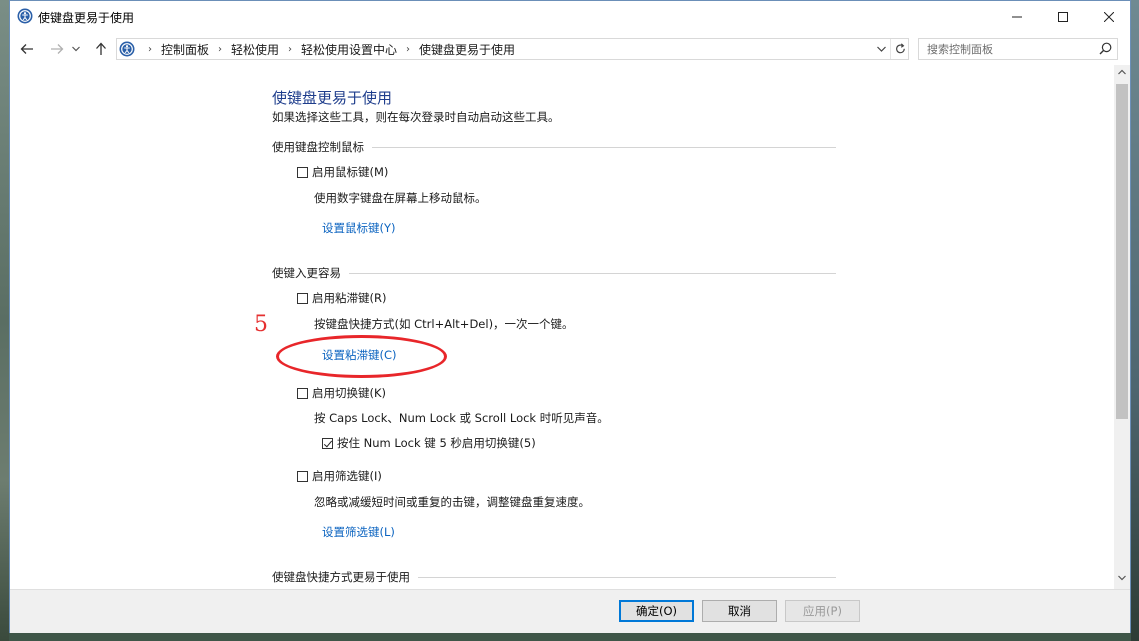 This screenshot has height=641, width=1139. Describe the element at coordinates (255, 49) in the screenshot. I see `breadcrumb-ease-of-access: 轻松使用` at that location.